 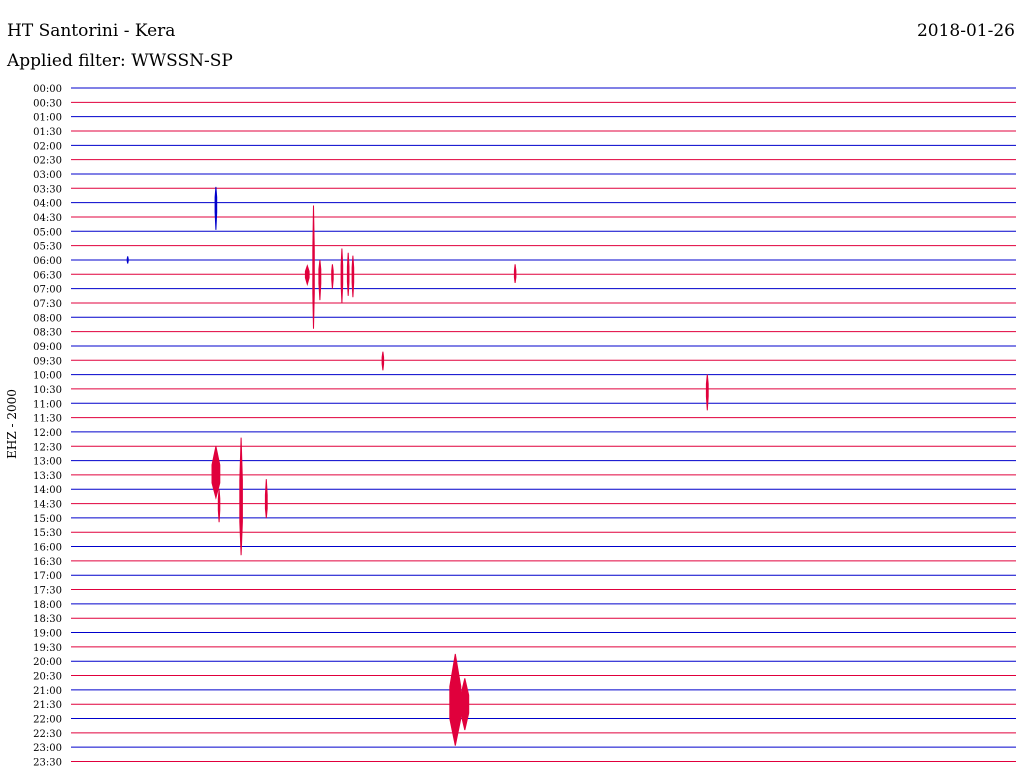 I want to click on row-time-label: 01:00, so click(x=47, y=118).